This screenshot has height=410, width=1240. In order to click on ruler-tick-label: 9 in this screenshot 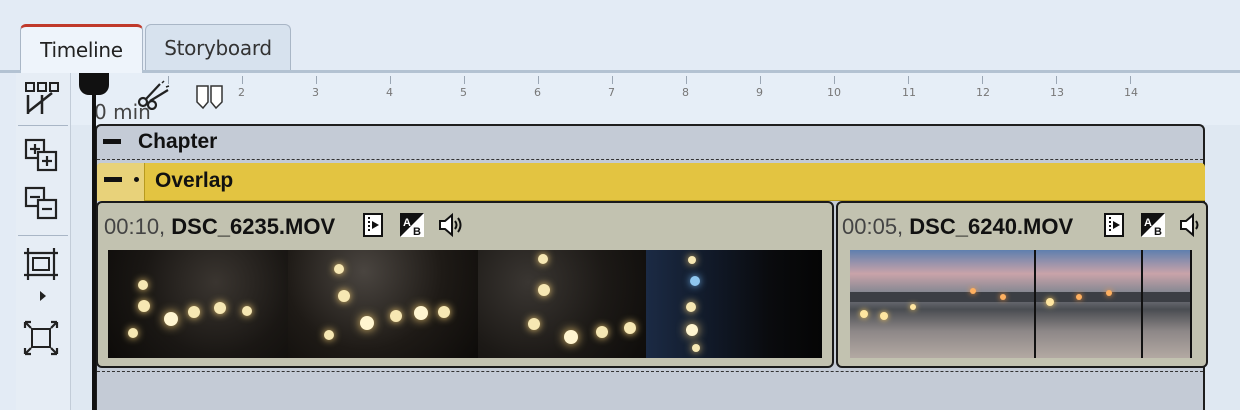, I will do `click(759, 92)`.